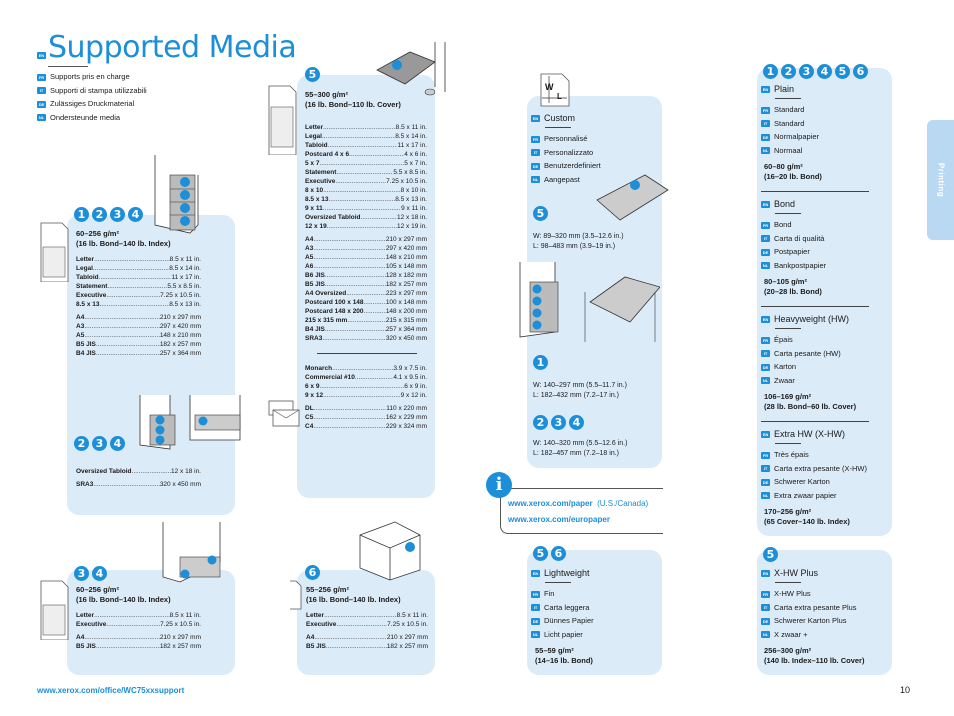 This screenshot has height=716, width=954. What do you see at coordinates (406, 293) in the screenshot?
I see `size-value: 223 x 297 mm` at bounding box center [406, 293].